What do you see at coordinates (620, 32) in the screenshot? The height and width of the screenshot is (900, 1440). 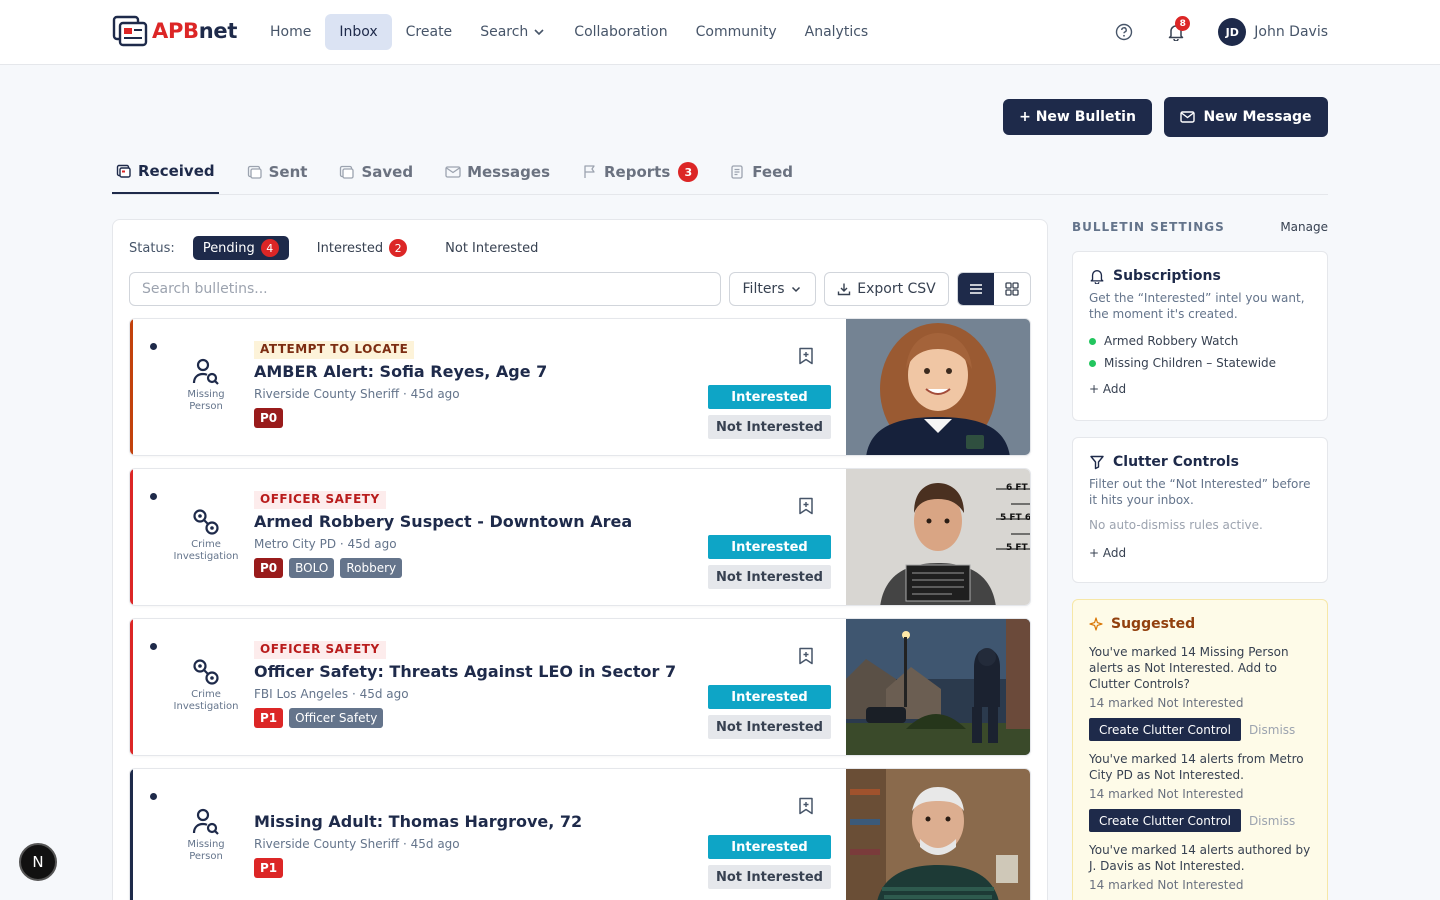 I see `nav-collaboration: Collaboration` at bounding box center [620, 32].